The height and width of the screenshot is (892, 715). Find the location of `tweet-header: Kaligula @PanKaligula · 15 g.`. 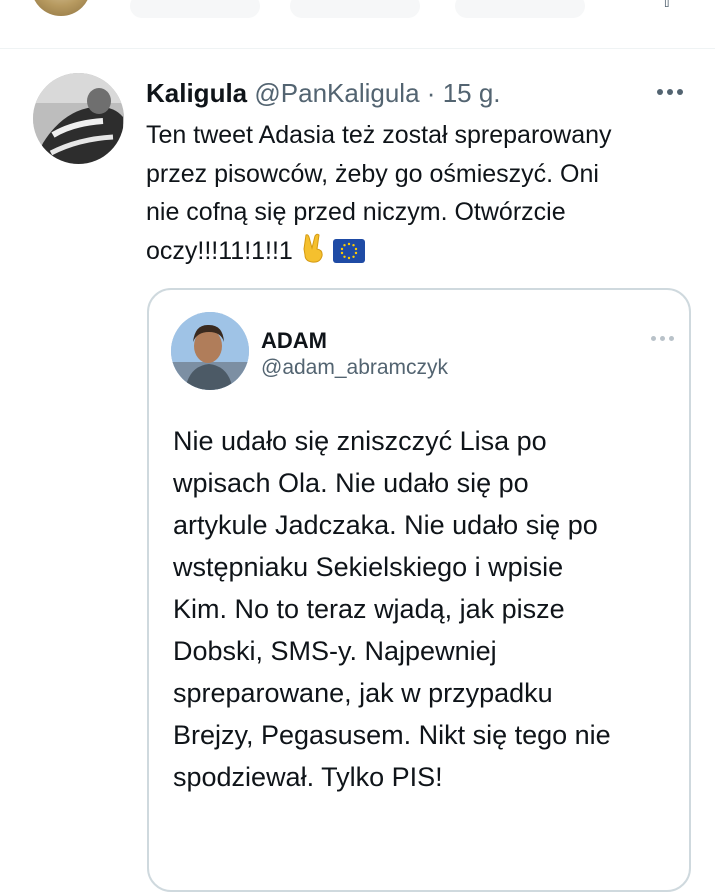

tweet-header: Kaligula @PanKaligula · 15 g. is located at coordinates (323, 93).